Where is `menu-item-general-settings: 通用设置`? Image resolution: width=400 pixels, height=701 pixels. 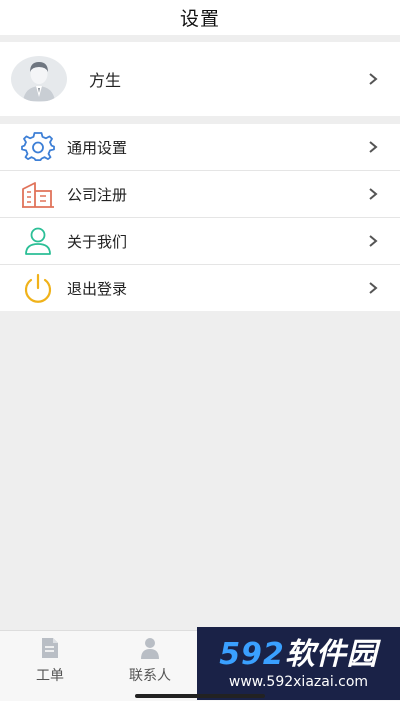 menu-item-general-settings: 通用设置 is located at coordinates (200, 147).